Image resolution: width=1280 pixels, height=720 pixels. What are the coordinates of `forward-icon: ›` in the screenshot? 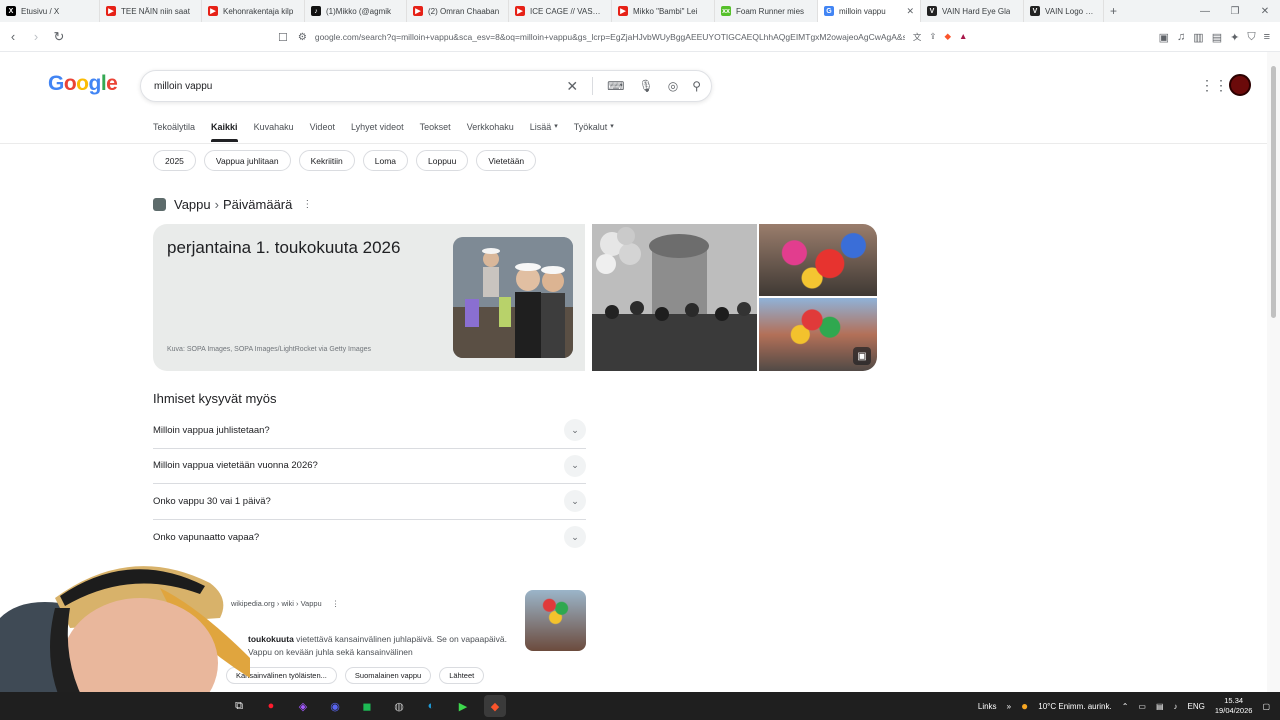 It's located at (36, 37).